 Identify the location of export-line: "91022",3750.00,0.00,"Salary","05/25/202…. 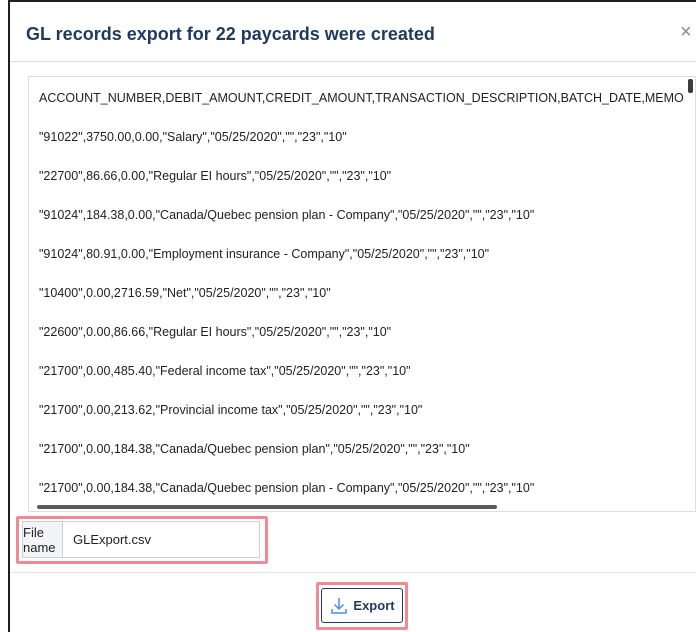
(193, 137).